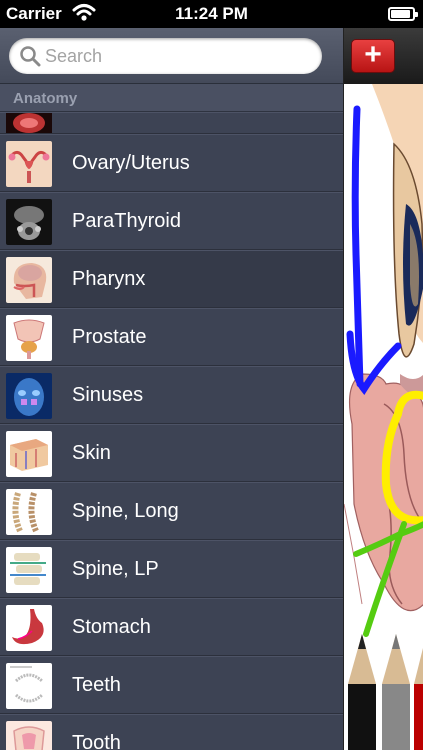 The height and width of the screenshot is (750, 423). I want to click on list-item: ParaThyroid, so click(171, 221).